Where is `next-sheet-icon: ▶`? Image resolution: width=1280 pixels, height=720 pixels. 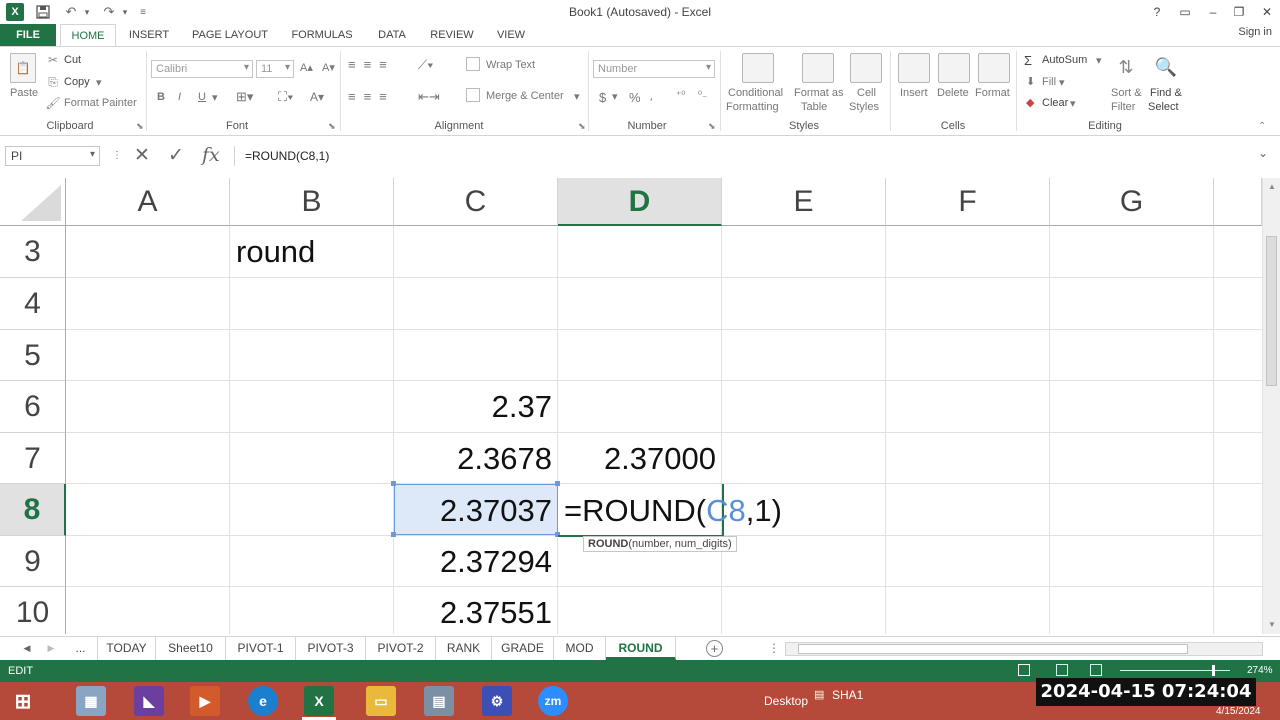 next-sheet-icon: ▶ is located at coordinates (51, 648).